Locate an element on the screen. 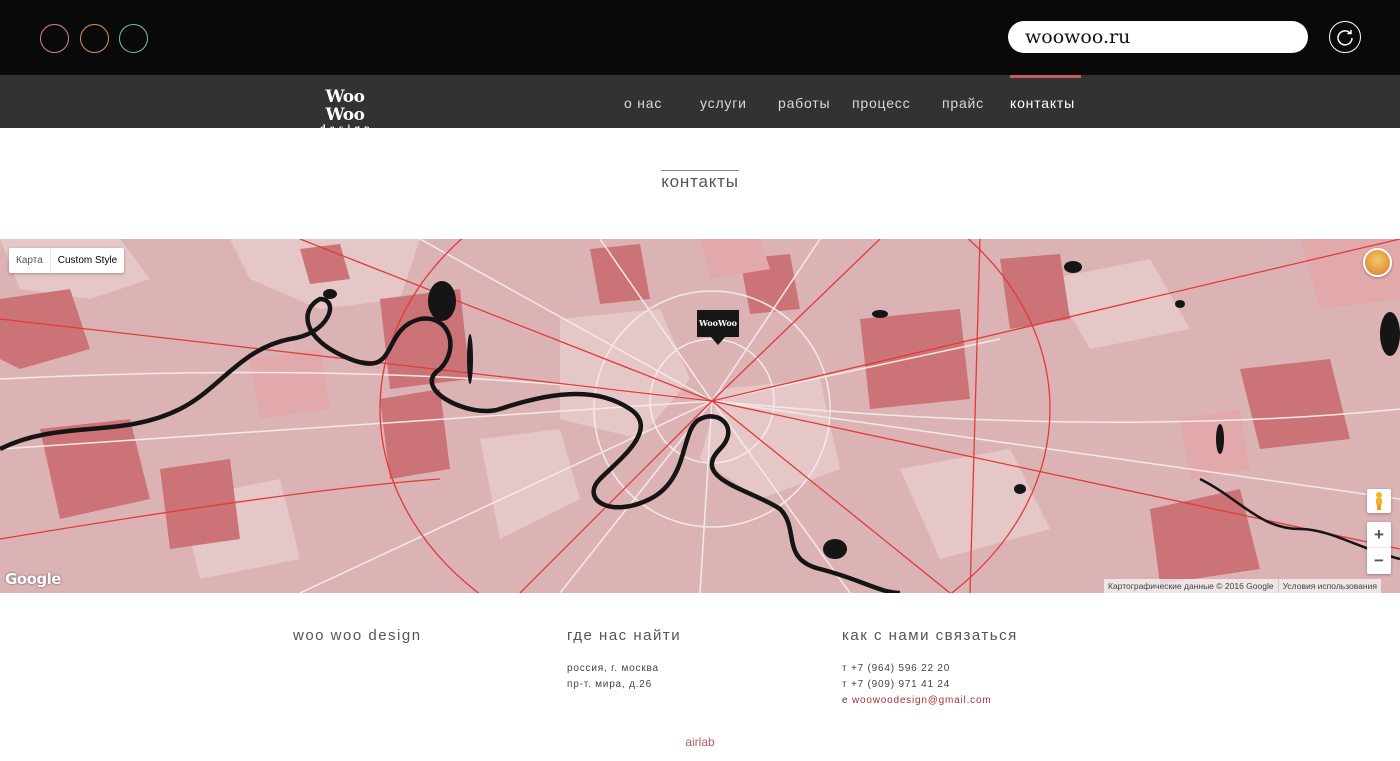  map-type-control: Карта Custom Style is located at coordinates (67, 260).